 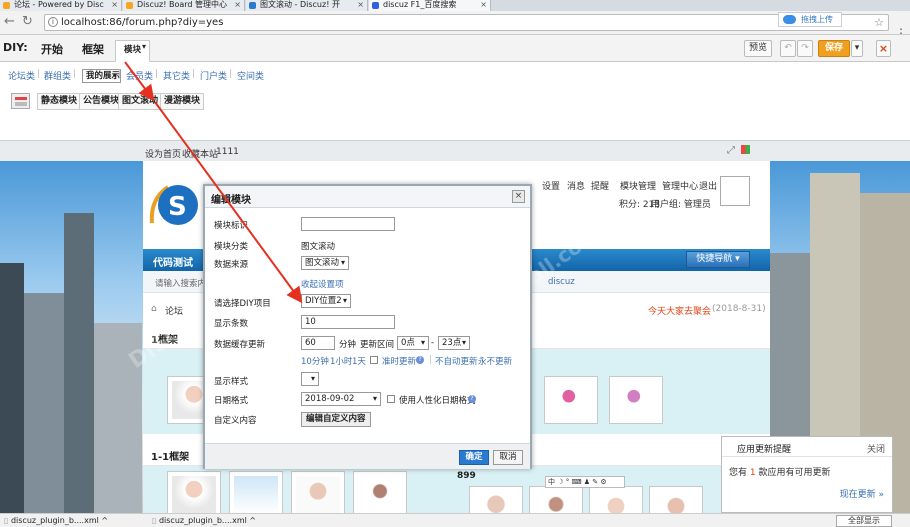 I want to click on category-space: 空间类, so click(x=250, y=75).